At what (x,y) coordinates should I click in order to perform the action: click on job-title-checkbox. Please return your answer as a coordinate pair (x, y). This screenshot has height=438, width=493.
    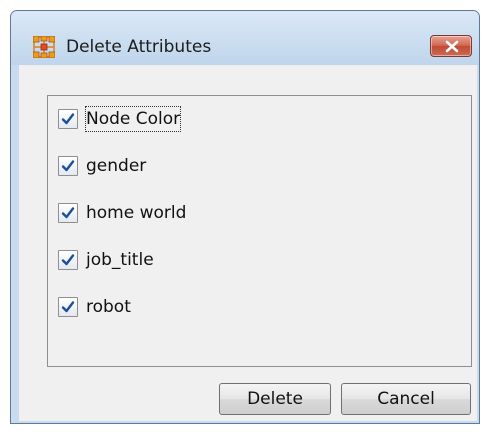
    Looking at the image, I should click on (68, 260).